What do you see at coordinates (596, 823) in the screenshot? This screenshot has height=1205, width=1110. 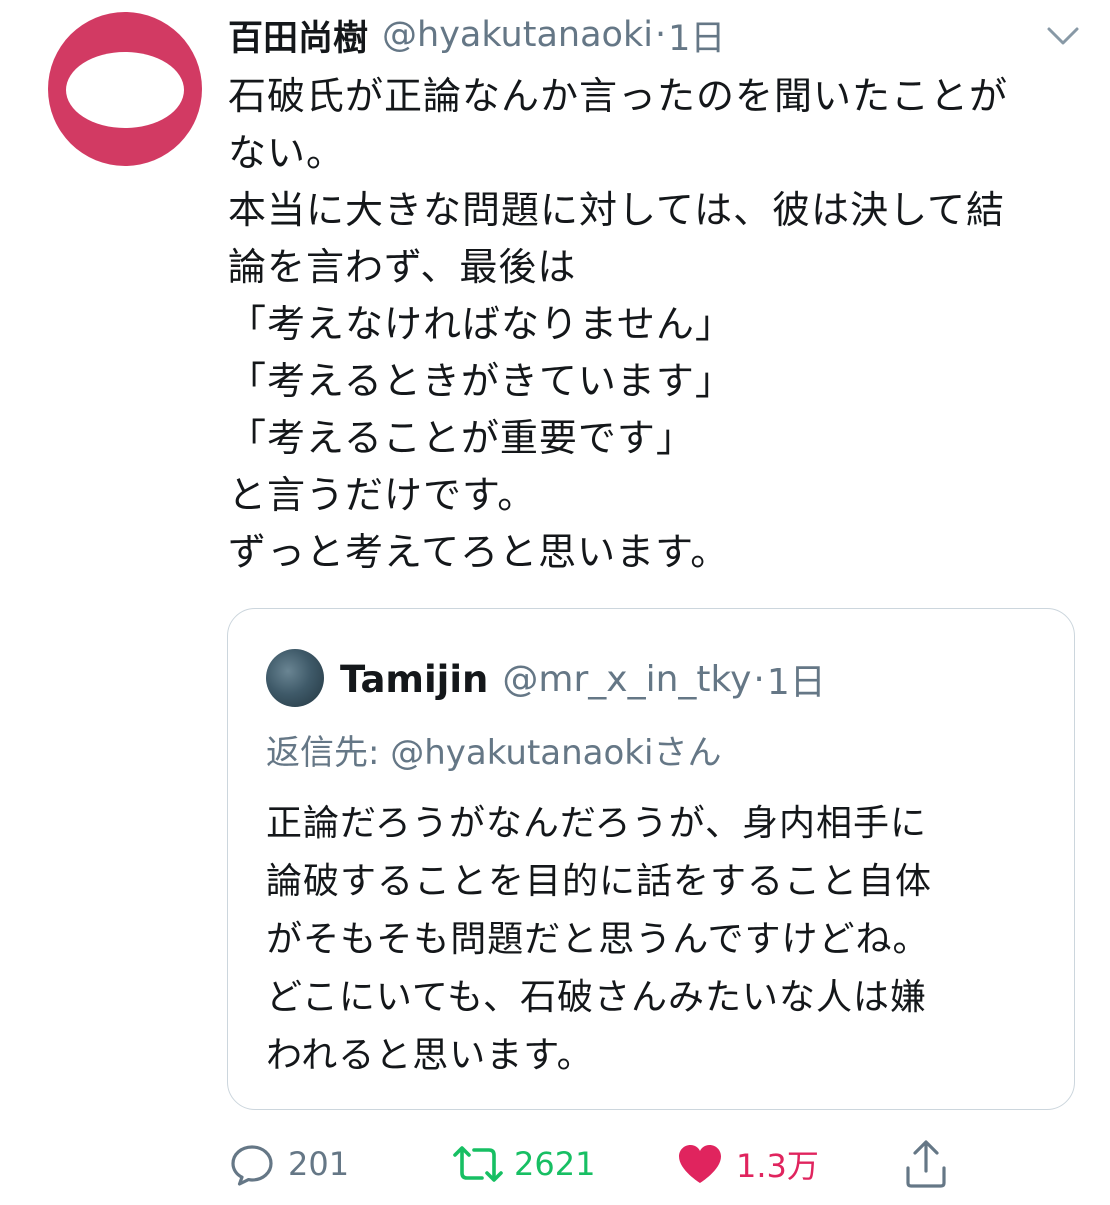 I see `quoted-text-line: 正論だろうがなんだろうが、身内相手に` at bounding box center [596, 823].